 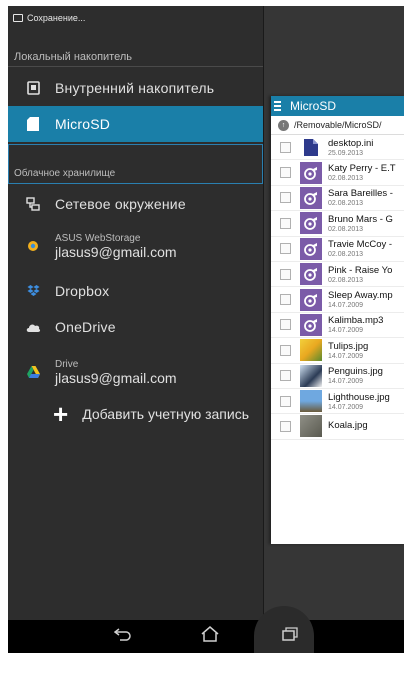 I want to click on nav-item-onedrive: OneDrive, so click(x=135, y=327).